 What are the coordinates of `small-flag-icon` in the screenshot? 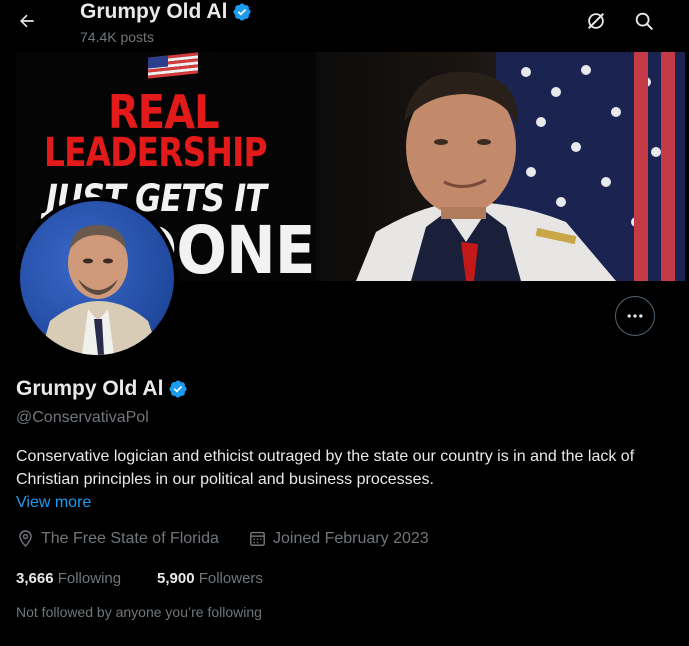 It's located at (173, 67).